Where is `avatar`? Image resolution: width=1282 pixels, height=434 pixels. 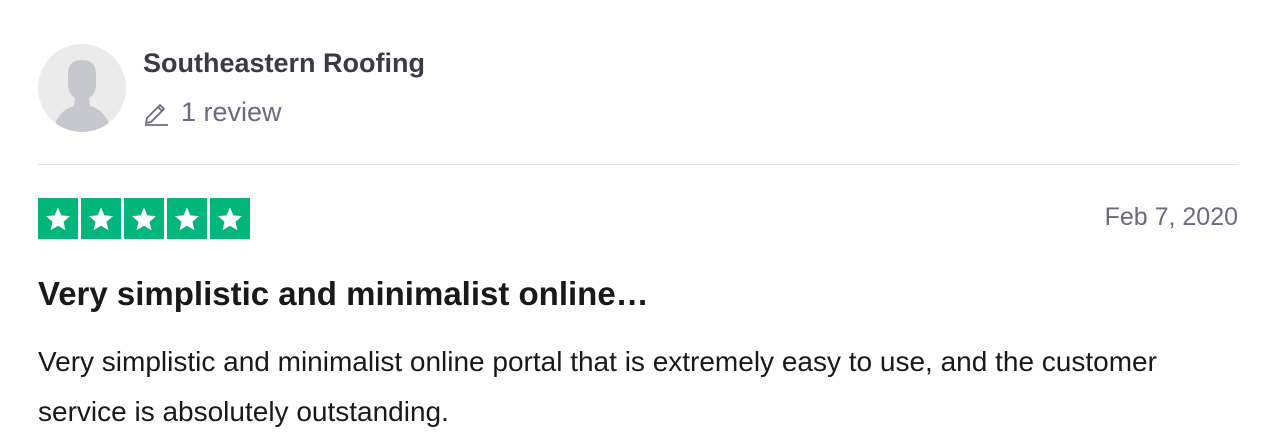 avatar is located at coordinates (82, 88).